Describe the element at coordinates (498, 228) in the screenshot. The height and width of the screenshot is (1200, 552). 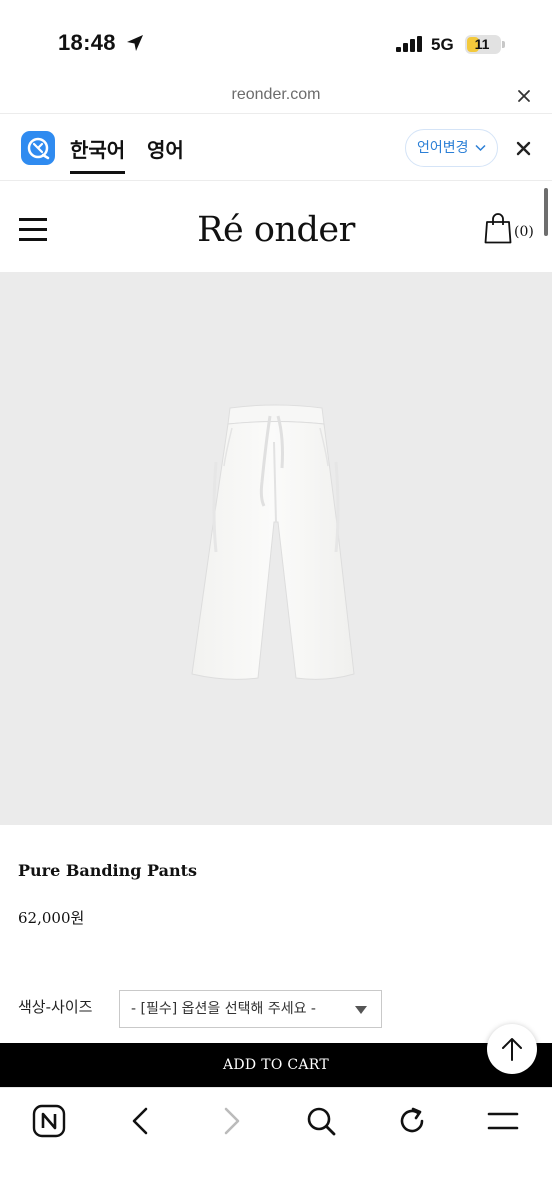
I see `shopping-bag-icon` at that location.